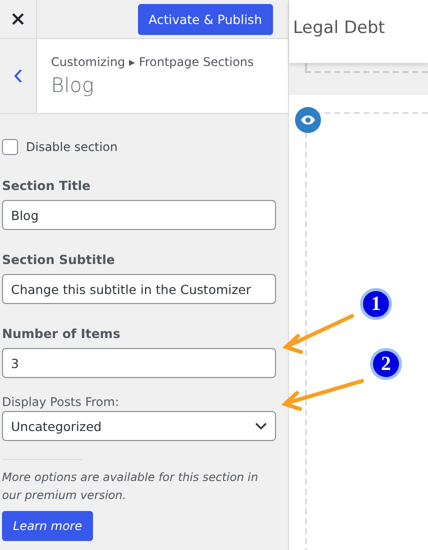 The image size is (428, 550). Describe the element at coordinates (61, 402) in the screenshot. I see `field-label: Display Posts From:` at that location.